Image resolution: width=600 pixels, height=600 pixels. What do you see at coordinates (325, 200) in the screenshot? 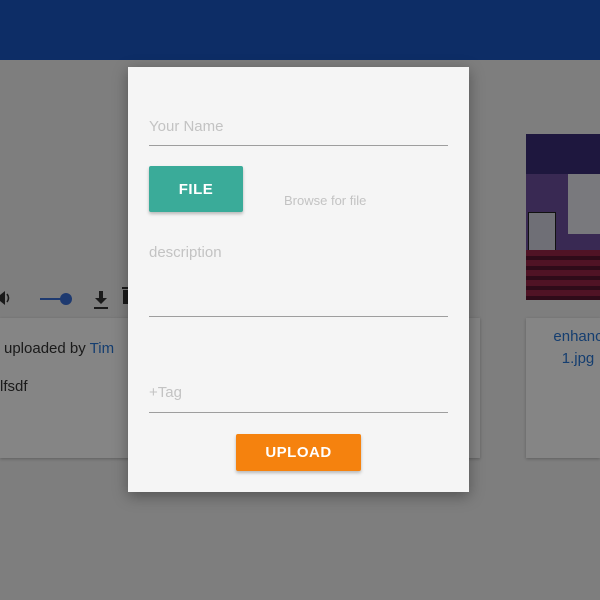
I see `browse-for-file-text: Browse for file` at bounding box center [325, 200].